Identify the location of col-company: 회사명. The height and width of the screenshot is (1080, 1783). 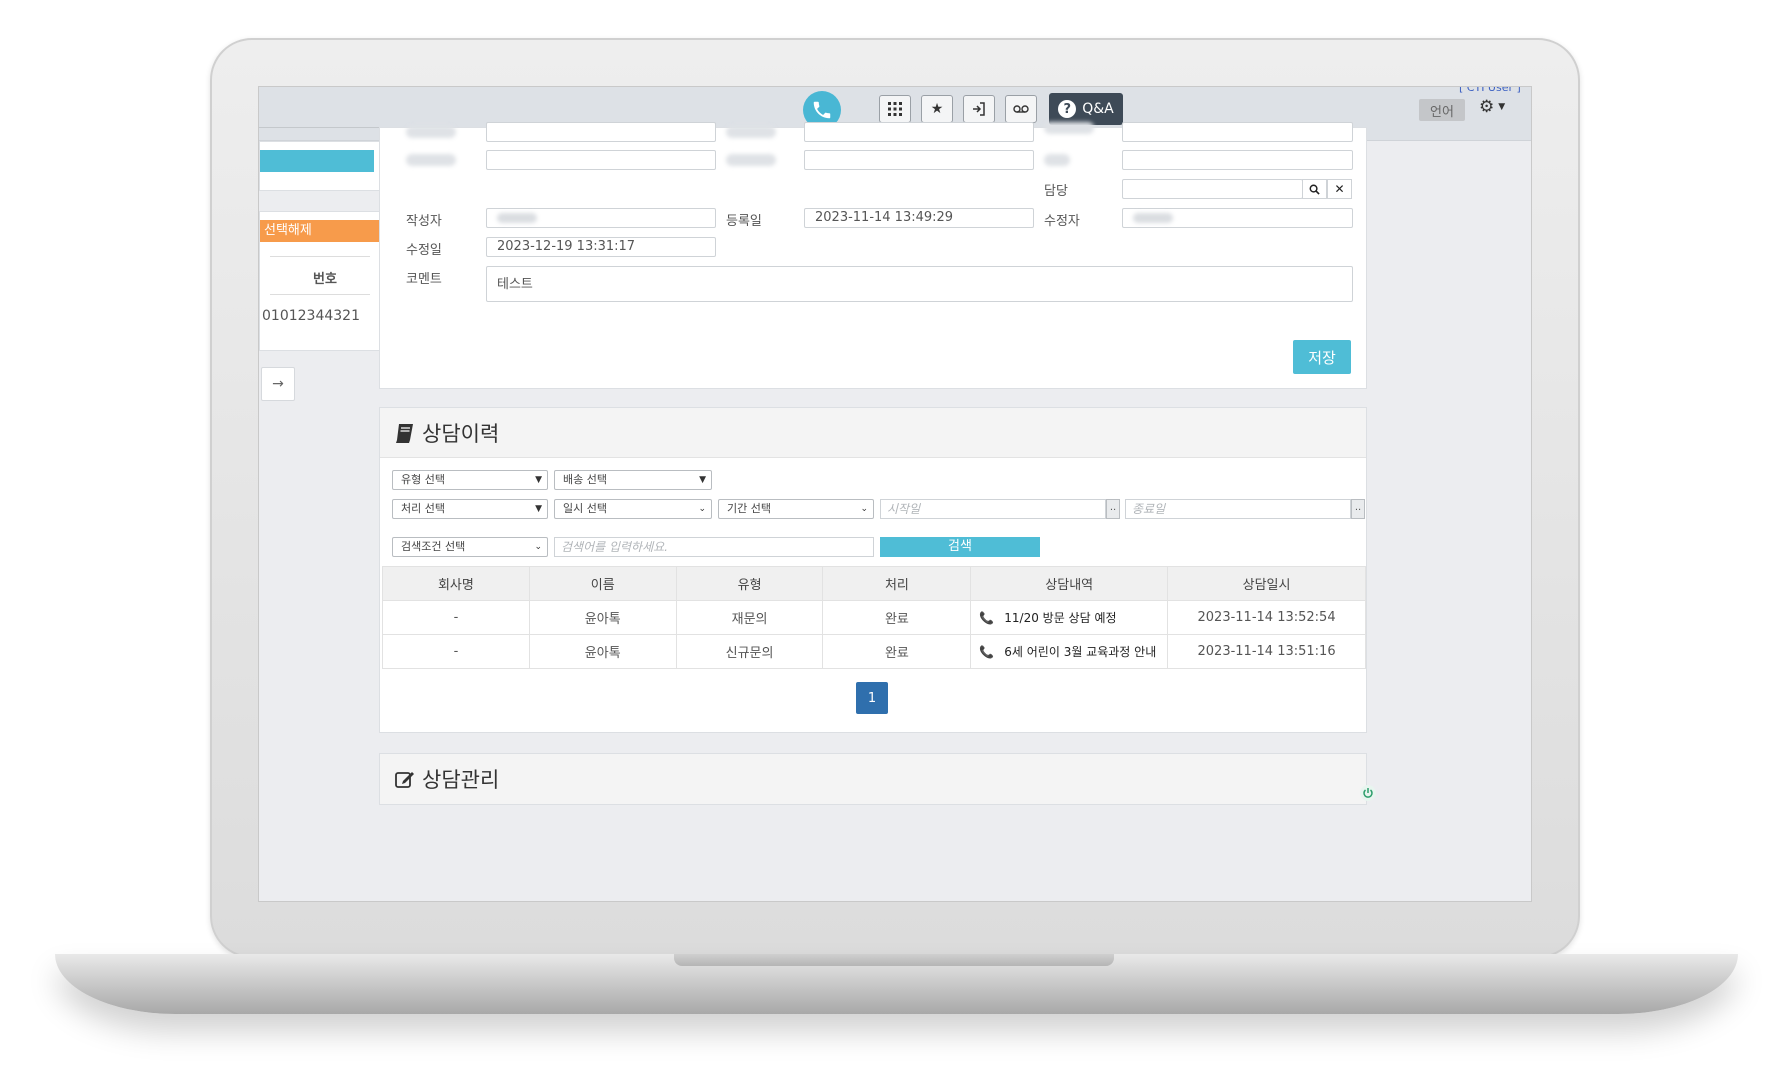
(456, 583).